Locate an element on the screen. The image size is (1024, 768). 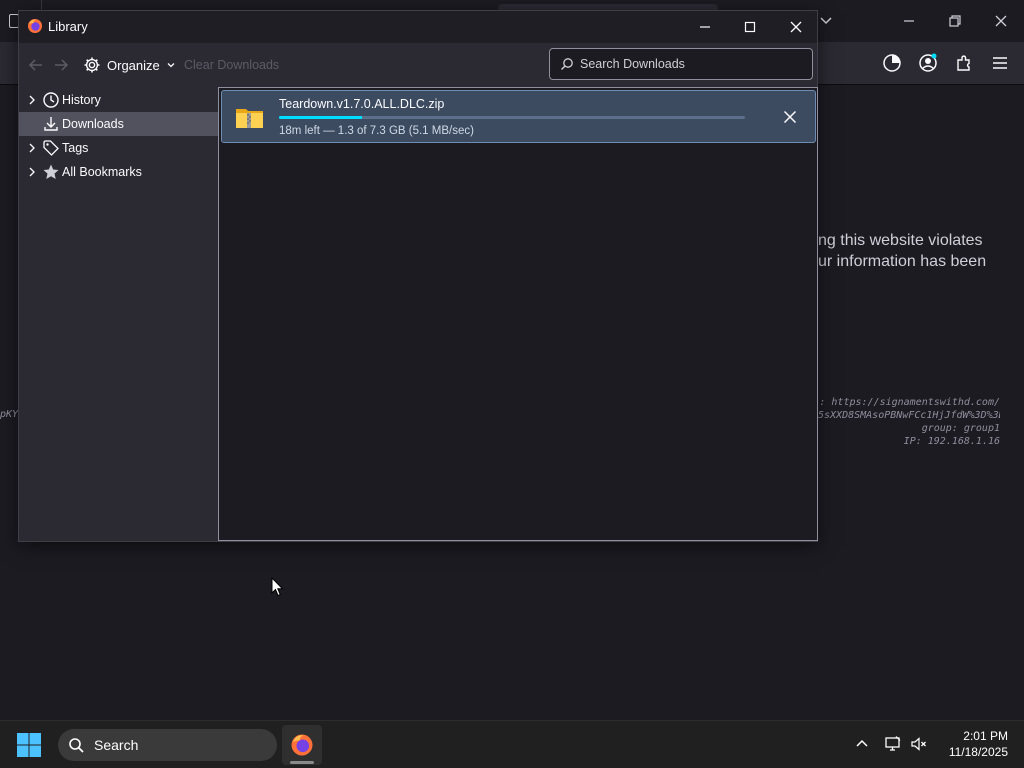
taskbar-search-label: Search is located at coordinates (116, 745).